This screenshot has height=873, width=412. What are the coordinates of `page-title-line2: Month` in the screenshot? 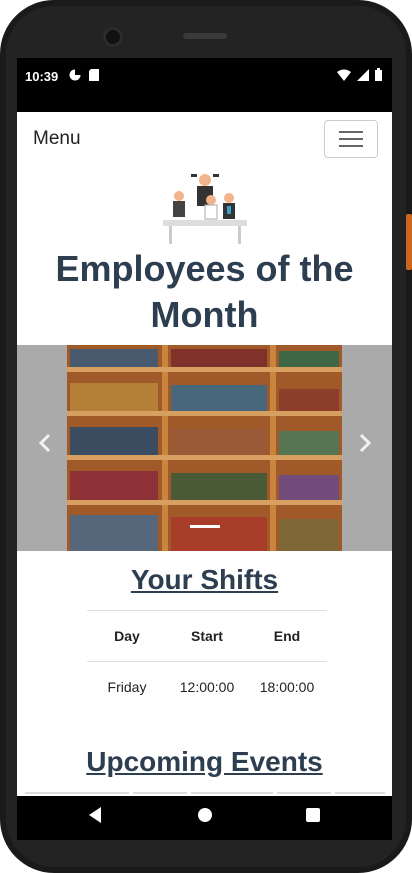 It's located at (204, 314).